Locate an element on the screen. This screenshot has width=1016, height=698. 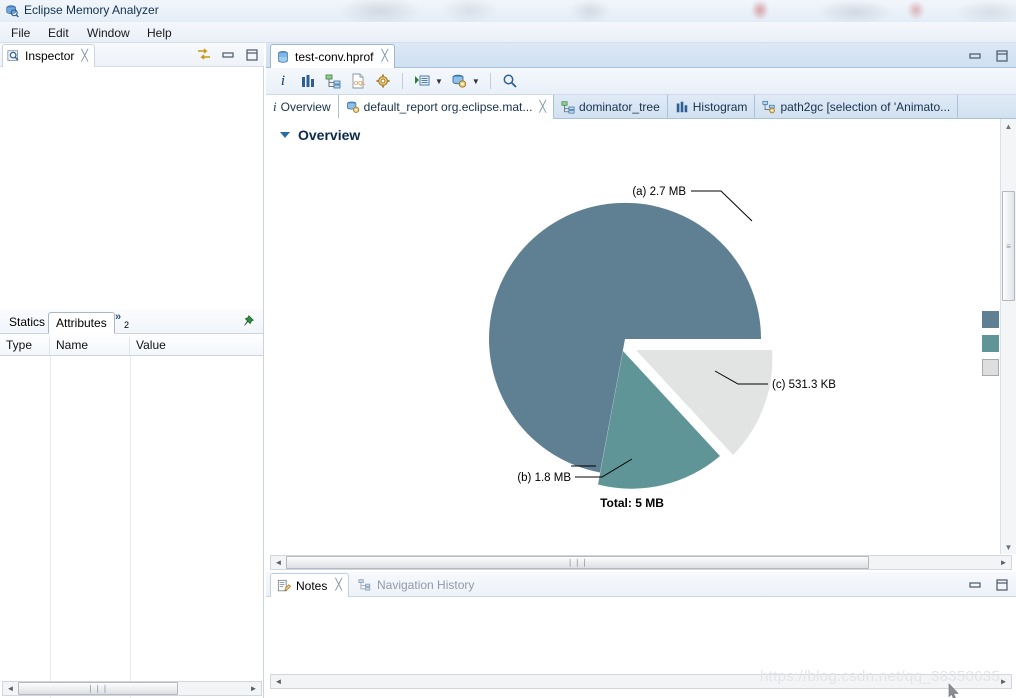
legend-swatch-b is located at coordinates (990, 343).